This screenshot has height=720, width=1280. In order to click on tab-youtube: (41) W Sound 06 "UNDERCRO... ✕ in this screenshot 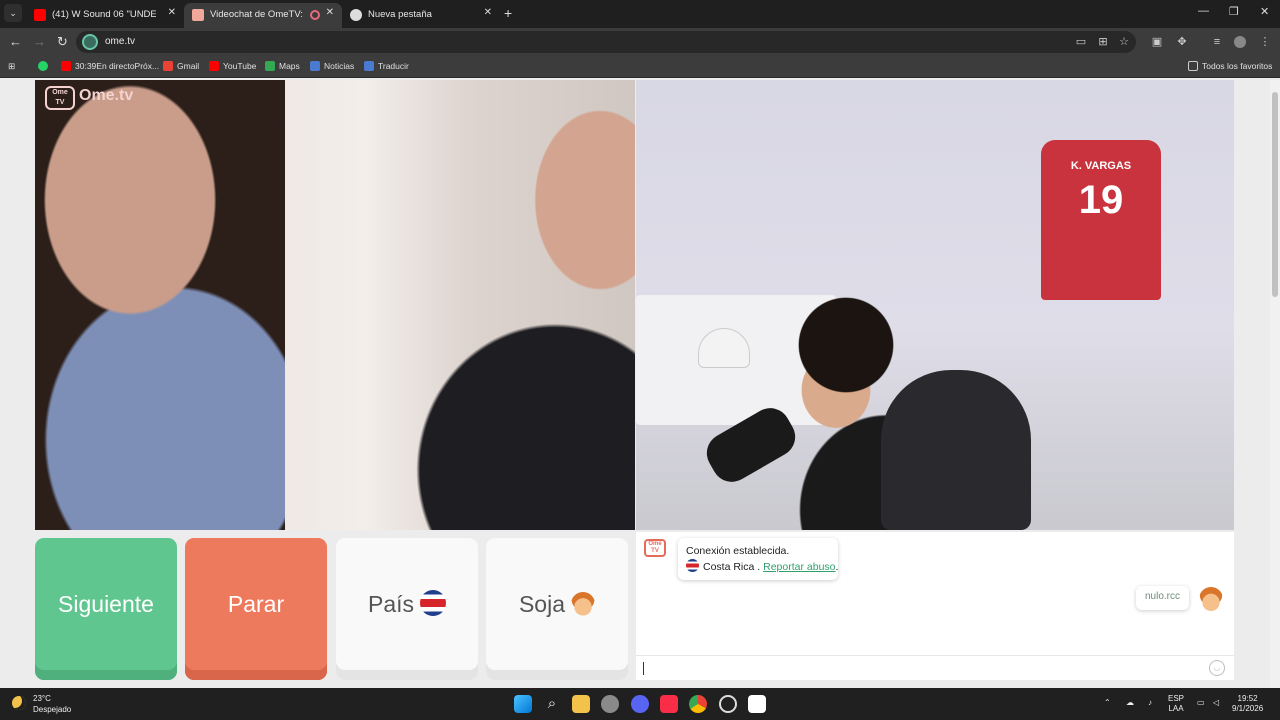, I will do `click(105, 15)`.